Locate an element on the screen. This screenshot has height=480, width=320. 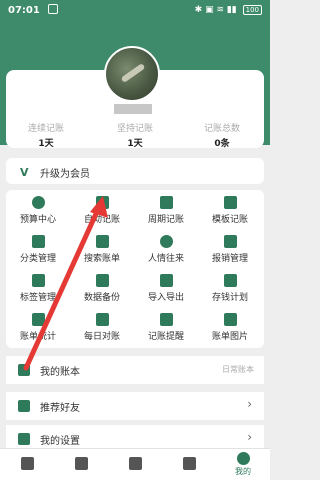
calendar-icon is located at coordinates (81, 463).